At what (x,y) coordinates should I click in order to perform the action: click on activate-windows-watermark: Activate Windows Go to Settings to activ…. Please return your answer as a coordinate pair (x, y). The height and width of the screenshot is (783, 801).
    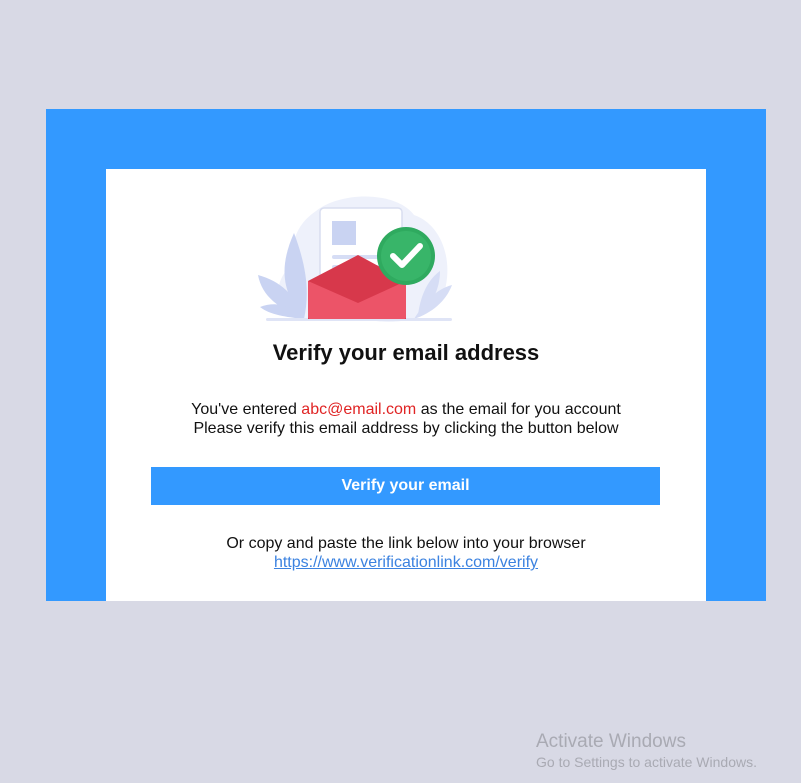
    Looking at the image, I should click on (646, 751).